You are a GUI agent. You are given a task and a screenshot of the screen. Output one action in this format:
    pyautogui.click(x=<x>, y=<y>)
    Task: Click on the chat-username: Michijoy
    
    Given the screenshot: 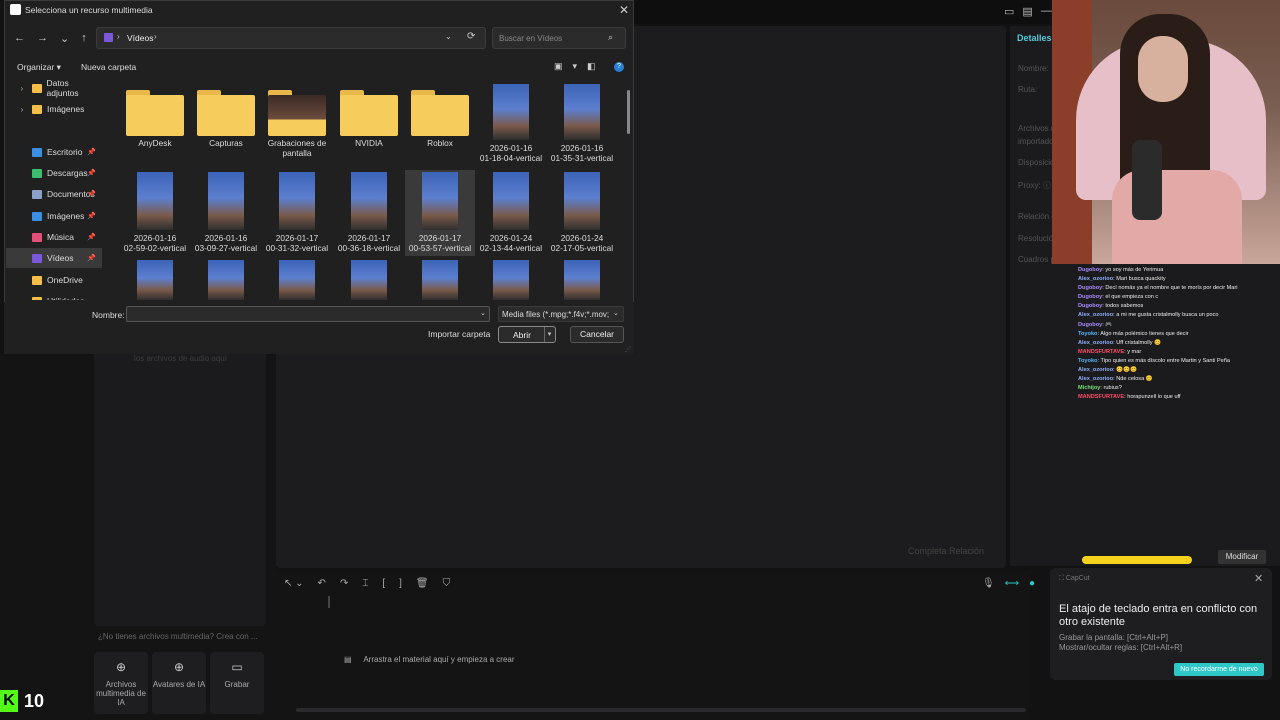 What is the action you would take?
    pyautogui.click(x=1089, y=388)
    